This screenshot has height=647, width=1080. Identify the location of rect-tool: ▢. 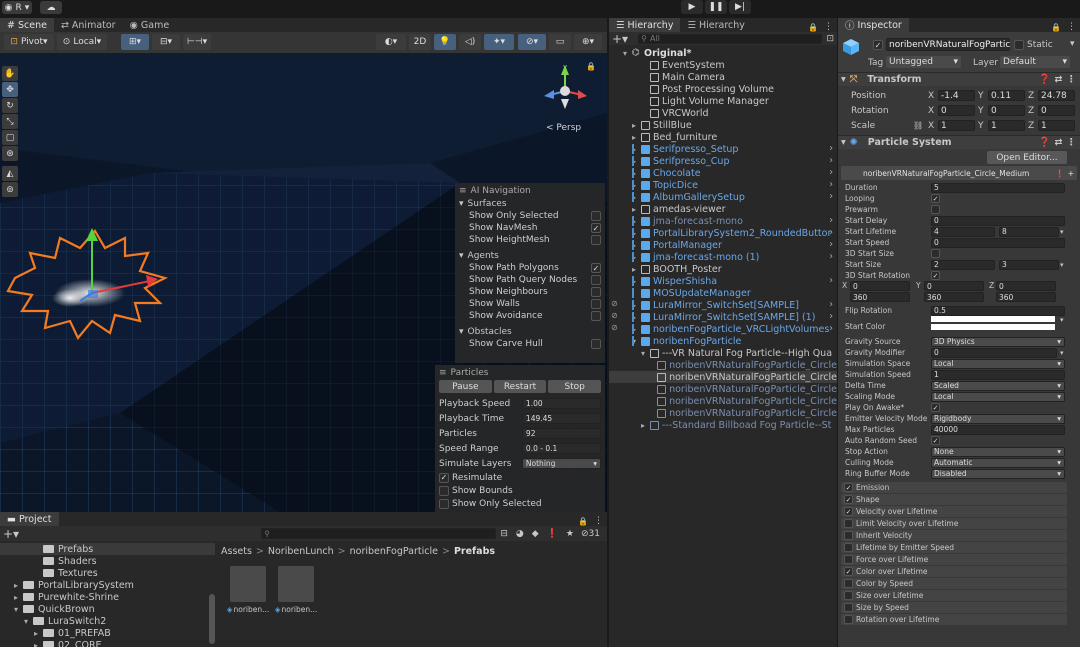
(10, 137).